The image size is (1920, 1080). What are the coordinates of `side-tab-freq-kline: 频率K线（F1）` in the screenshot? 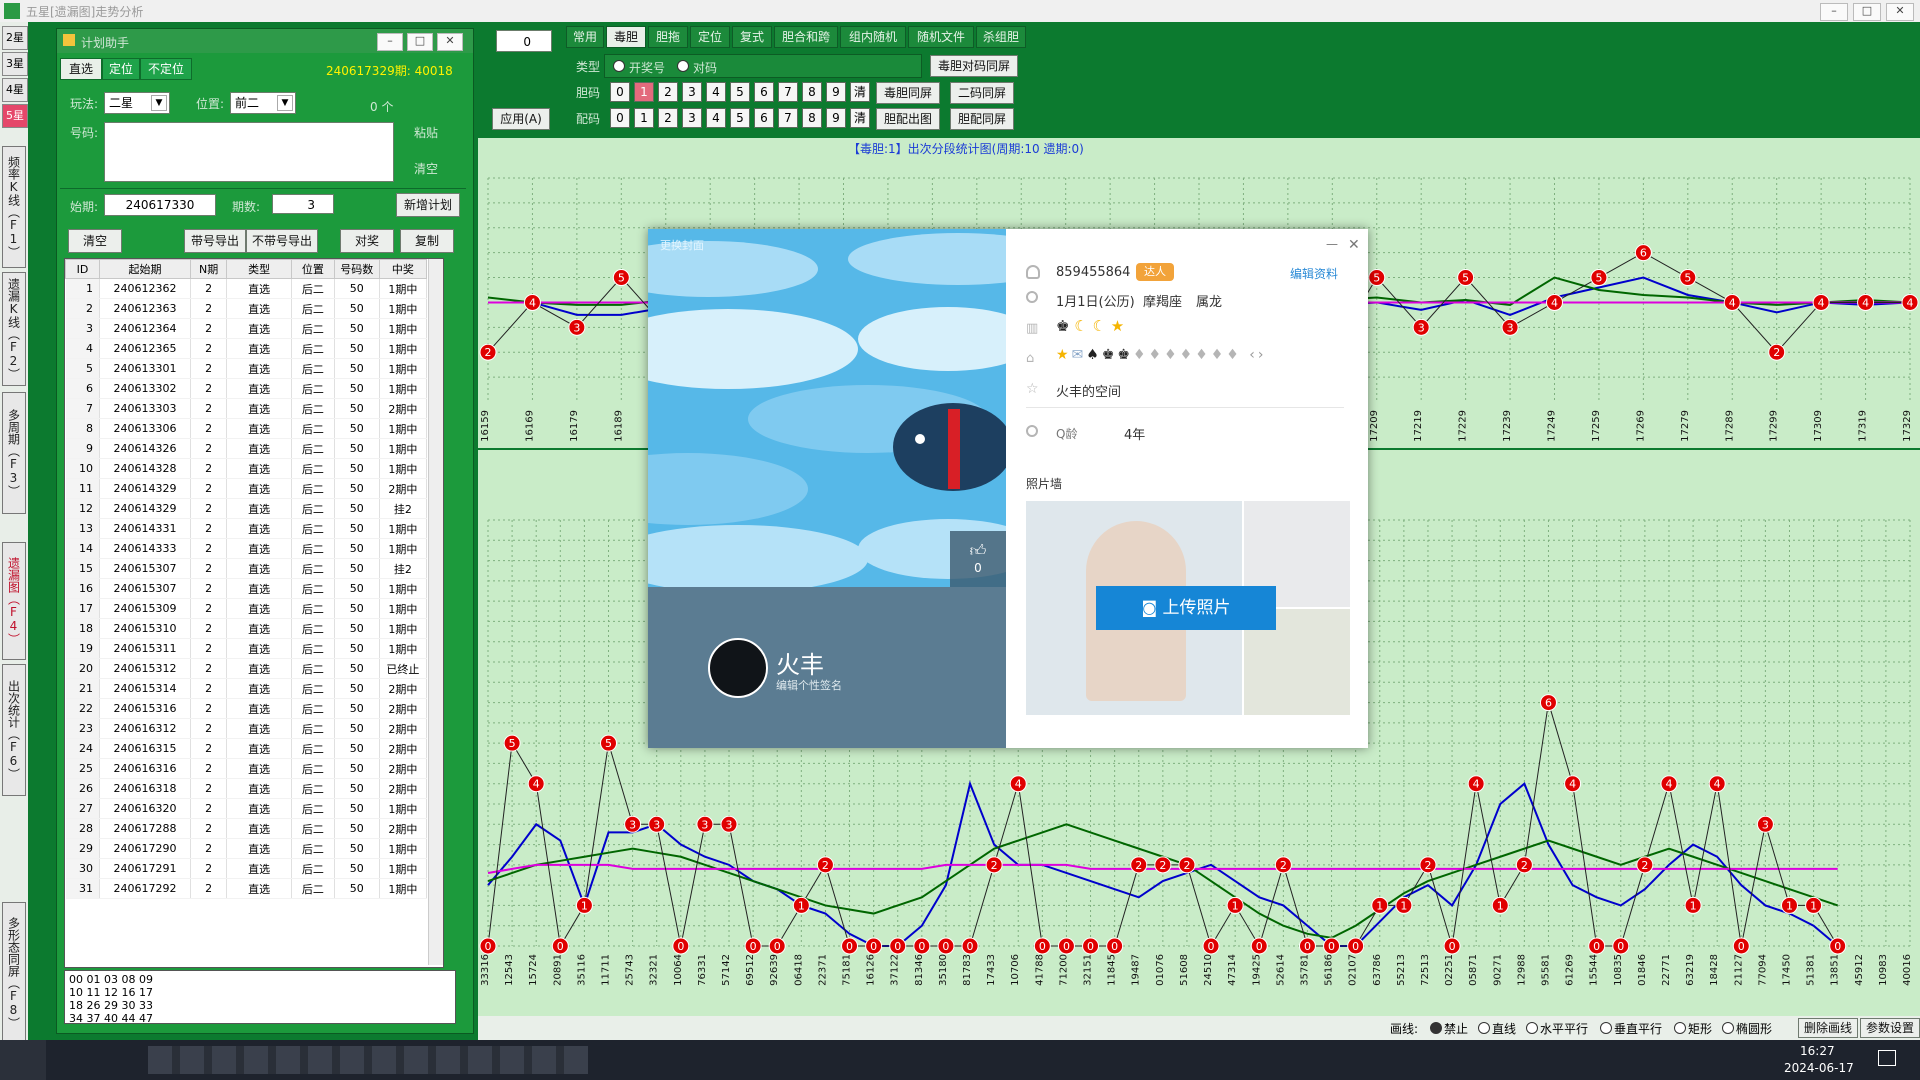 It's located at (14, 207).